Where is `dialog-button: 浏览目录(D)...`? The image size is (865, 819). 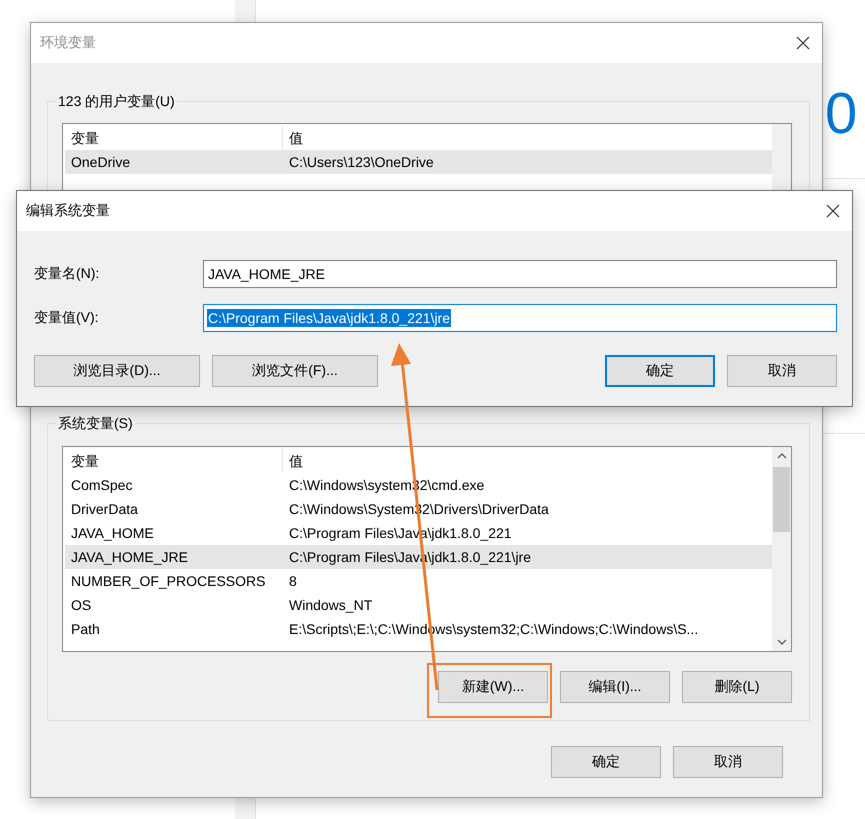 dialog-button: 浏览目录(D)... is located at coordinates (117, 371).